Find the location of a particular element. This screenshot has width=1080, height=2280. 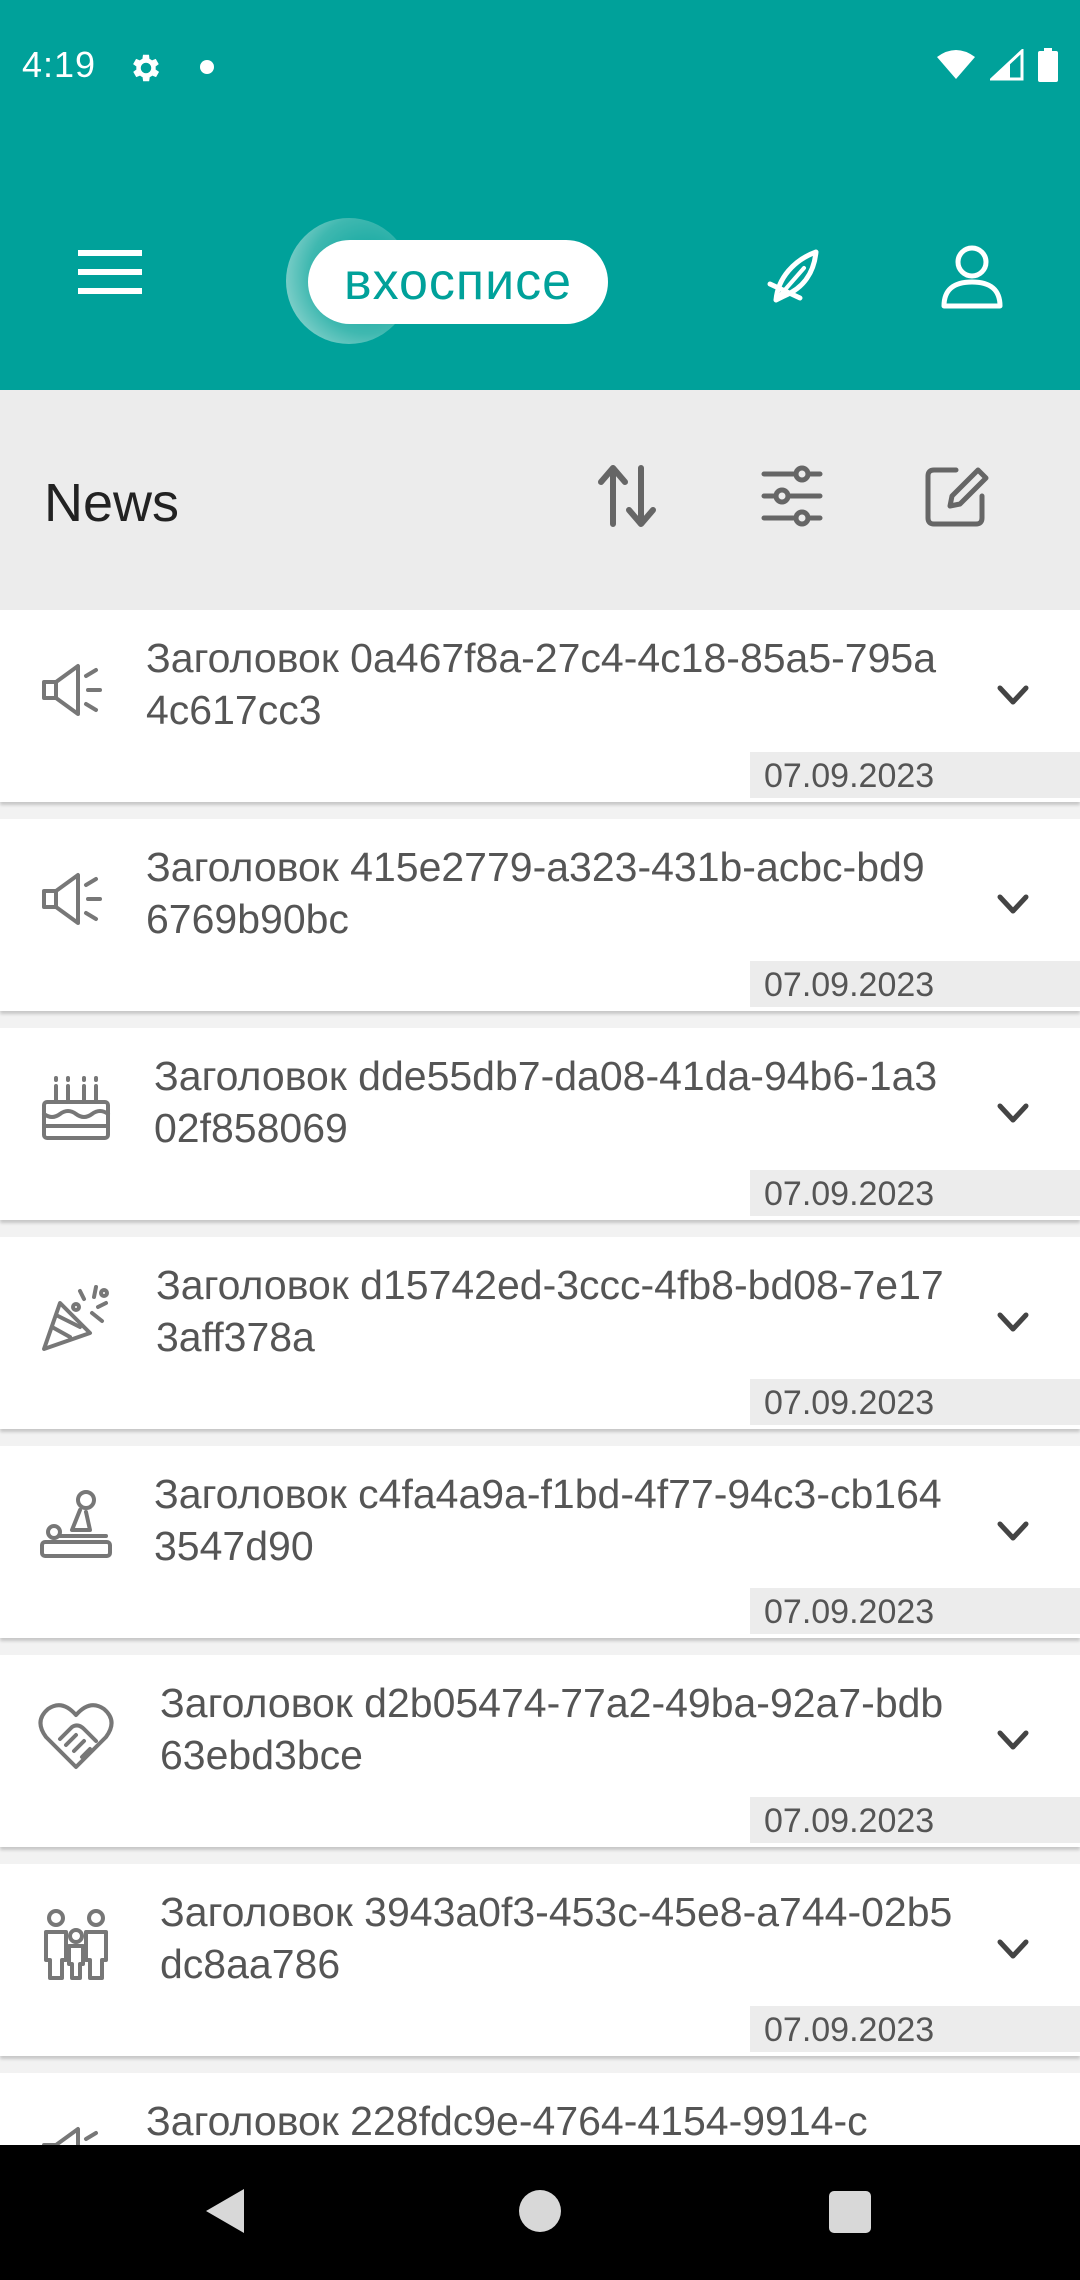

app-bar: вхосписе is located at coordinates (540, 261).